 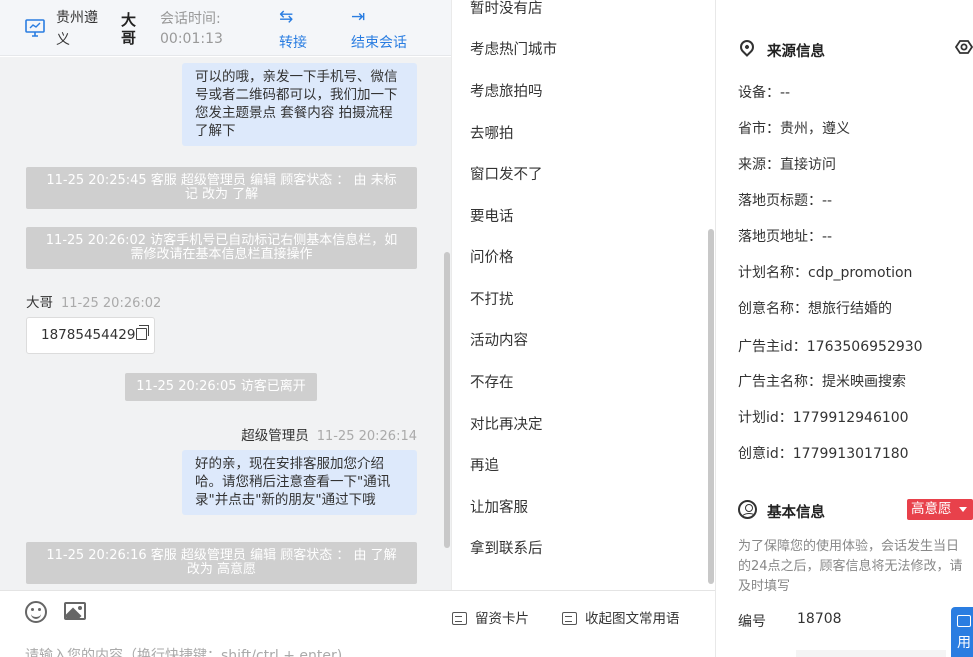 What do you see at coordinates (963, 509) in the screenshot?
I see `caret-down-icon` at bounding box center [963, 509].